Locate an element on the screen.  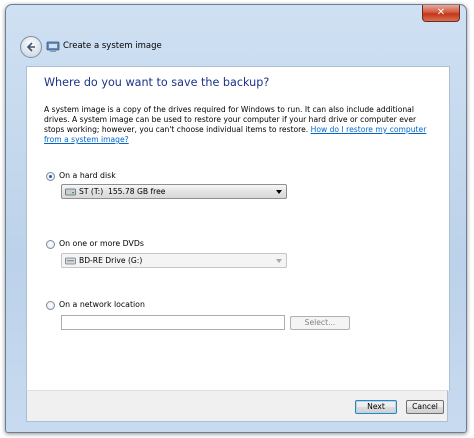
dvd-label: On one or more DVDs is located at coordinates (101, 243).